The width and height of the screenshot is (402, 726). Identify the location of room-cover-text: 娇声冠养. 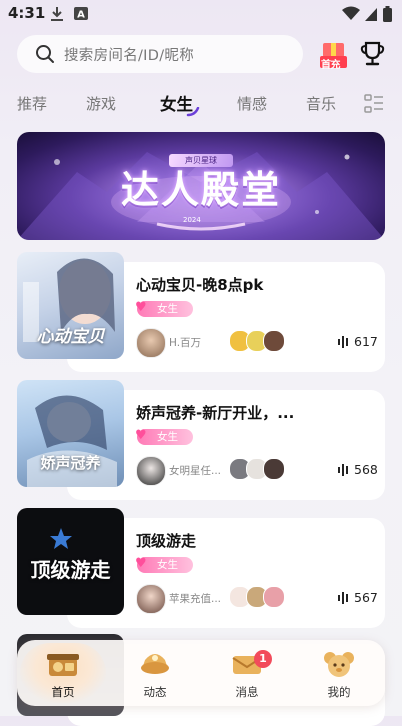
(70, 463).